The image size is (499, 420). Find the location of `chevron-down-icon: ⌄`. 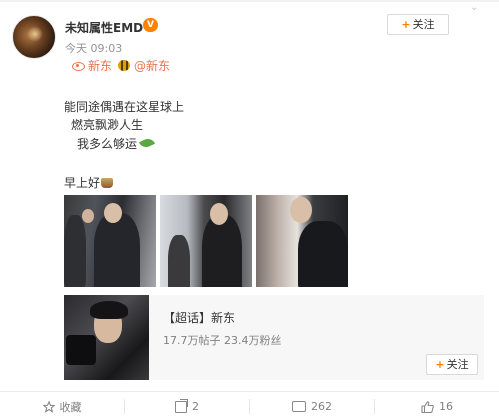

chevron-down-icon: ⌄ is located at coordinates (474, 7).